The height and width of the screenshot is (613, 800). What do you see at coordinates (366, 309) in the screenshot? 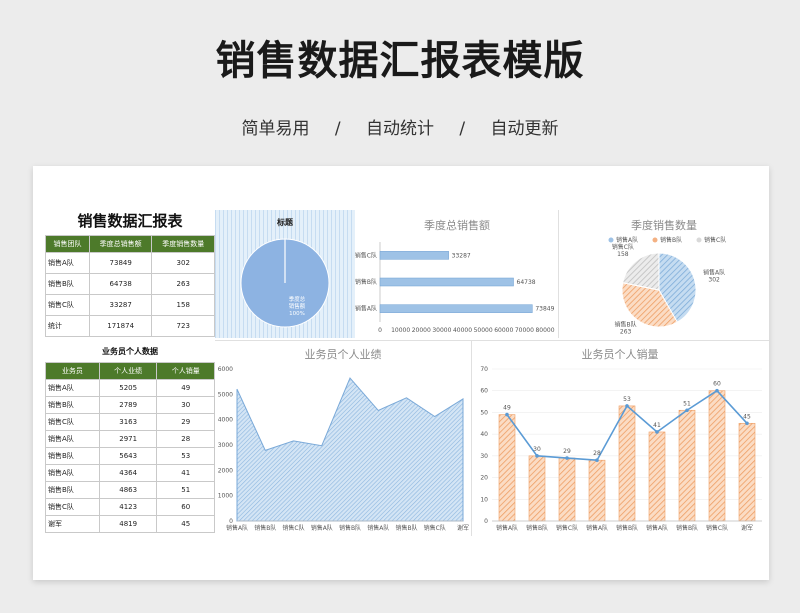
I see `category-label: 销售A队` at bounding box center [366, 309].